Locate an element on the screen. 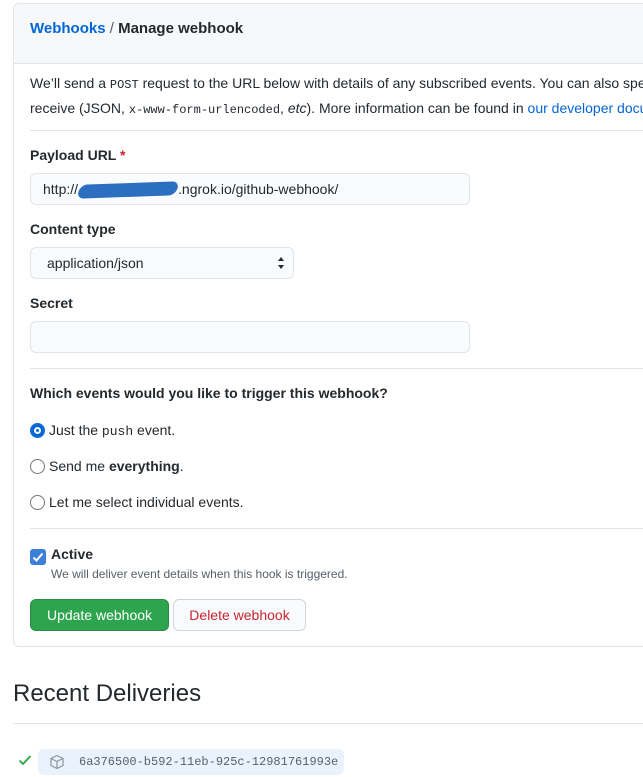 Image resolution: width=643 pixels, height=777 pixels. event-option-individual: Let me select individual events. is located at coordinates (137, 502).